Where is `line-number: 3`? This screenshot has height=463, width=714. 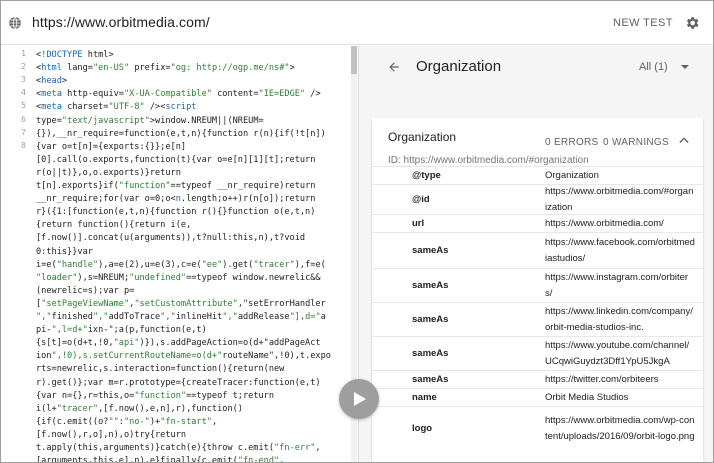 line-number: 3 is located at coordinates (23, 80).